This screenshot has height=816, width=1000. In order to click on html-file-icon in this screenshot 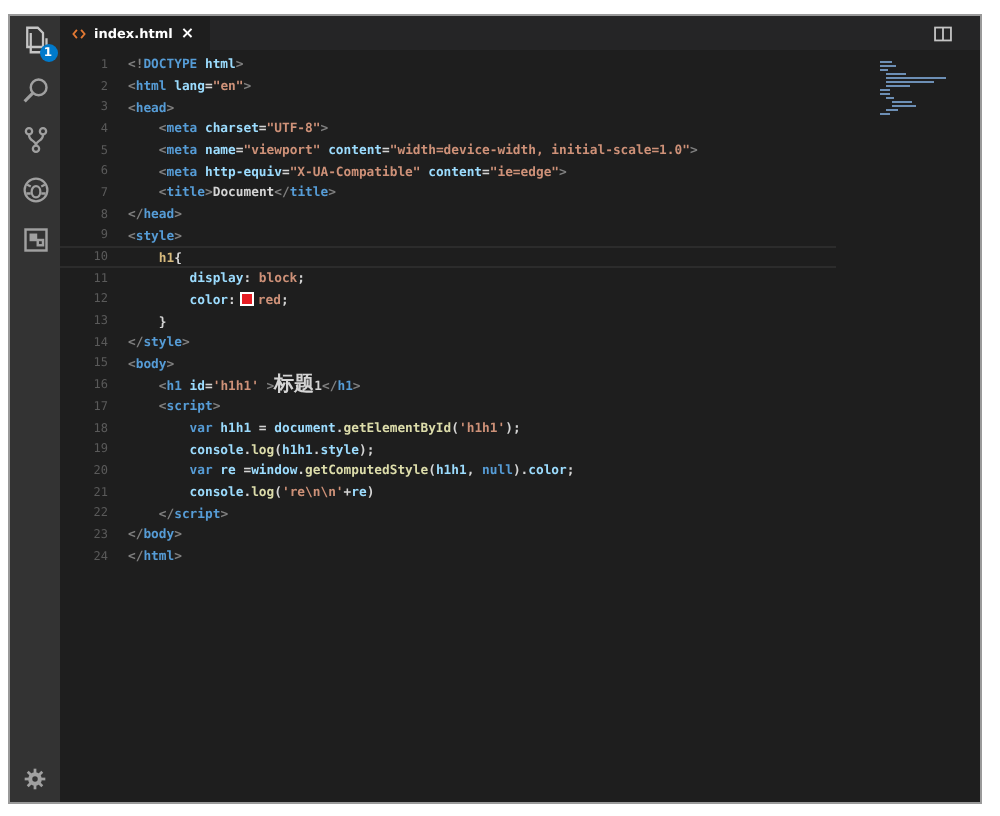, I will do `click(79, 33)`.